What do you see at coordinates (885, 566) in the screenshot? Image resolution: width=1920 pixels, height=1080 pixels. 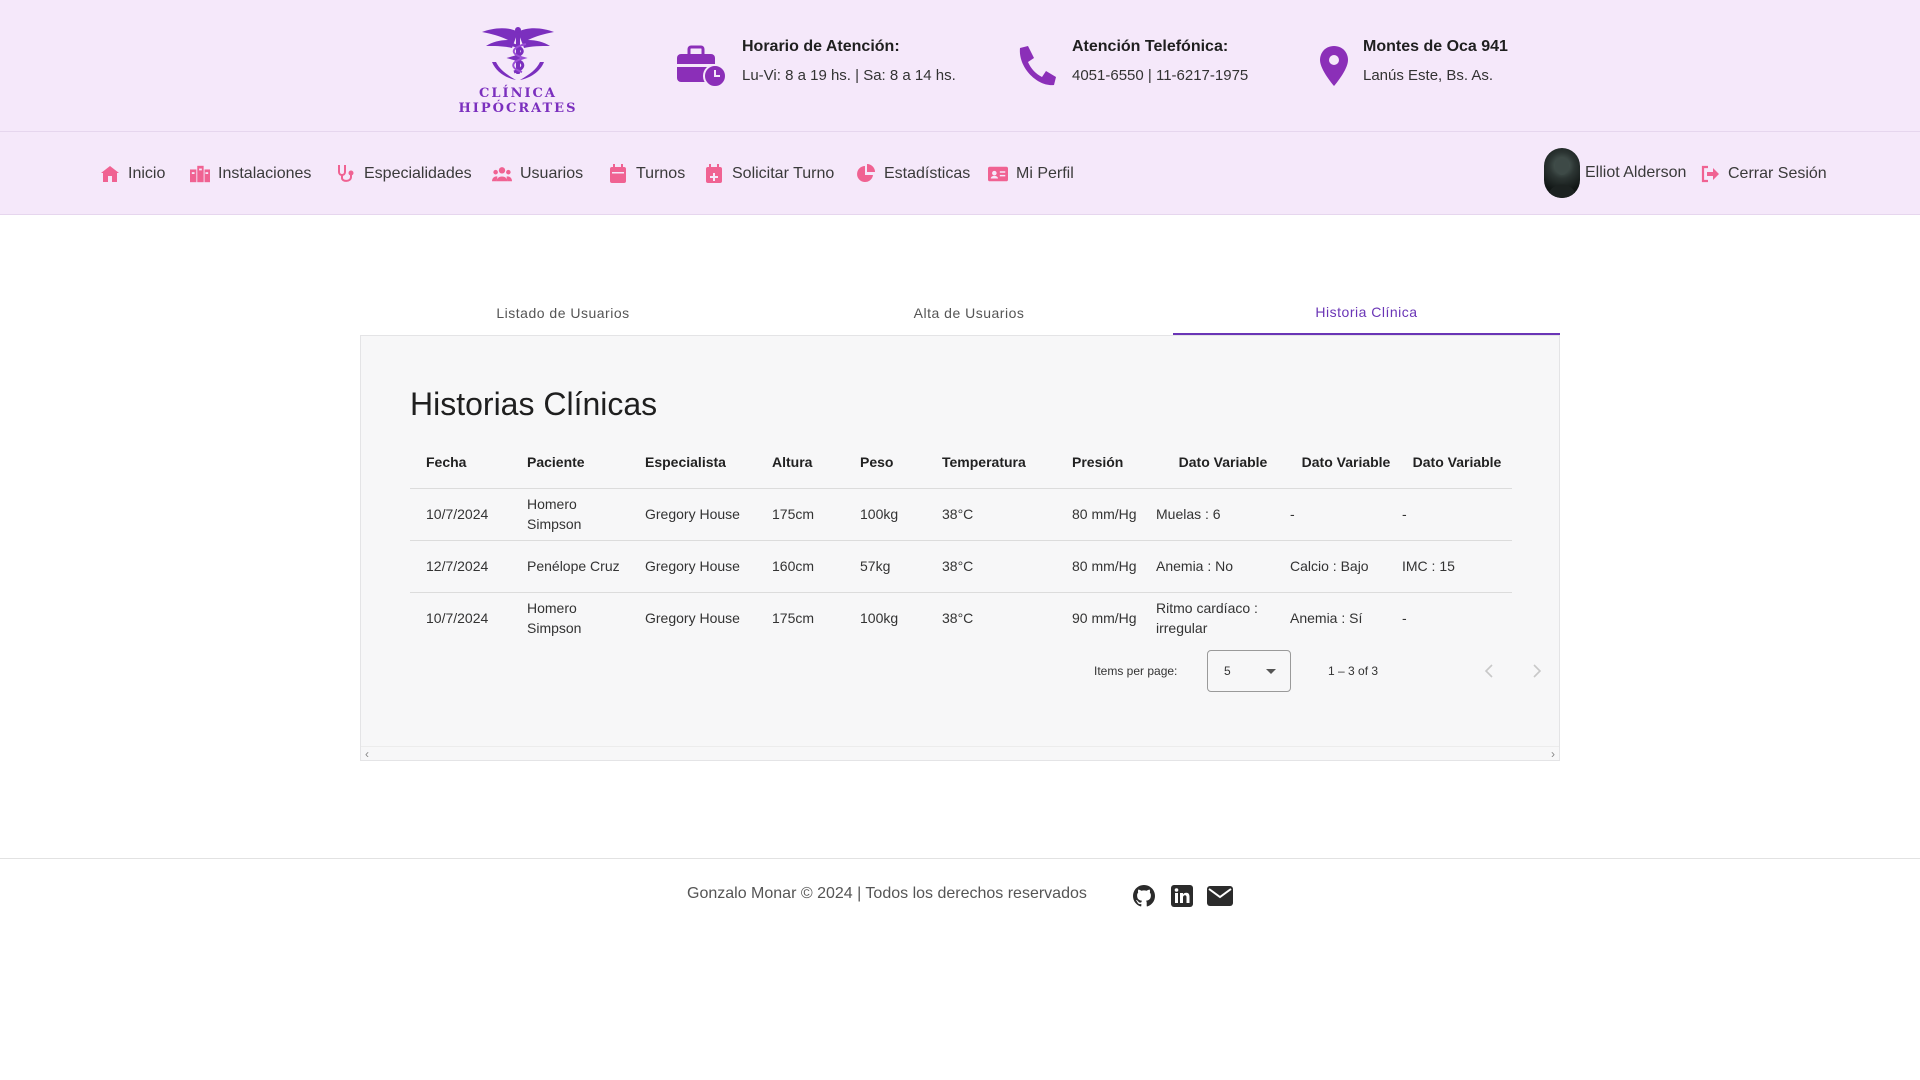 I see `cell-peso: 57kg` at bounding box center [885, 566].